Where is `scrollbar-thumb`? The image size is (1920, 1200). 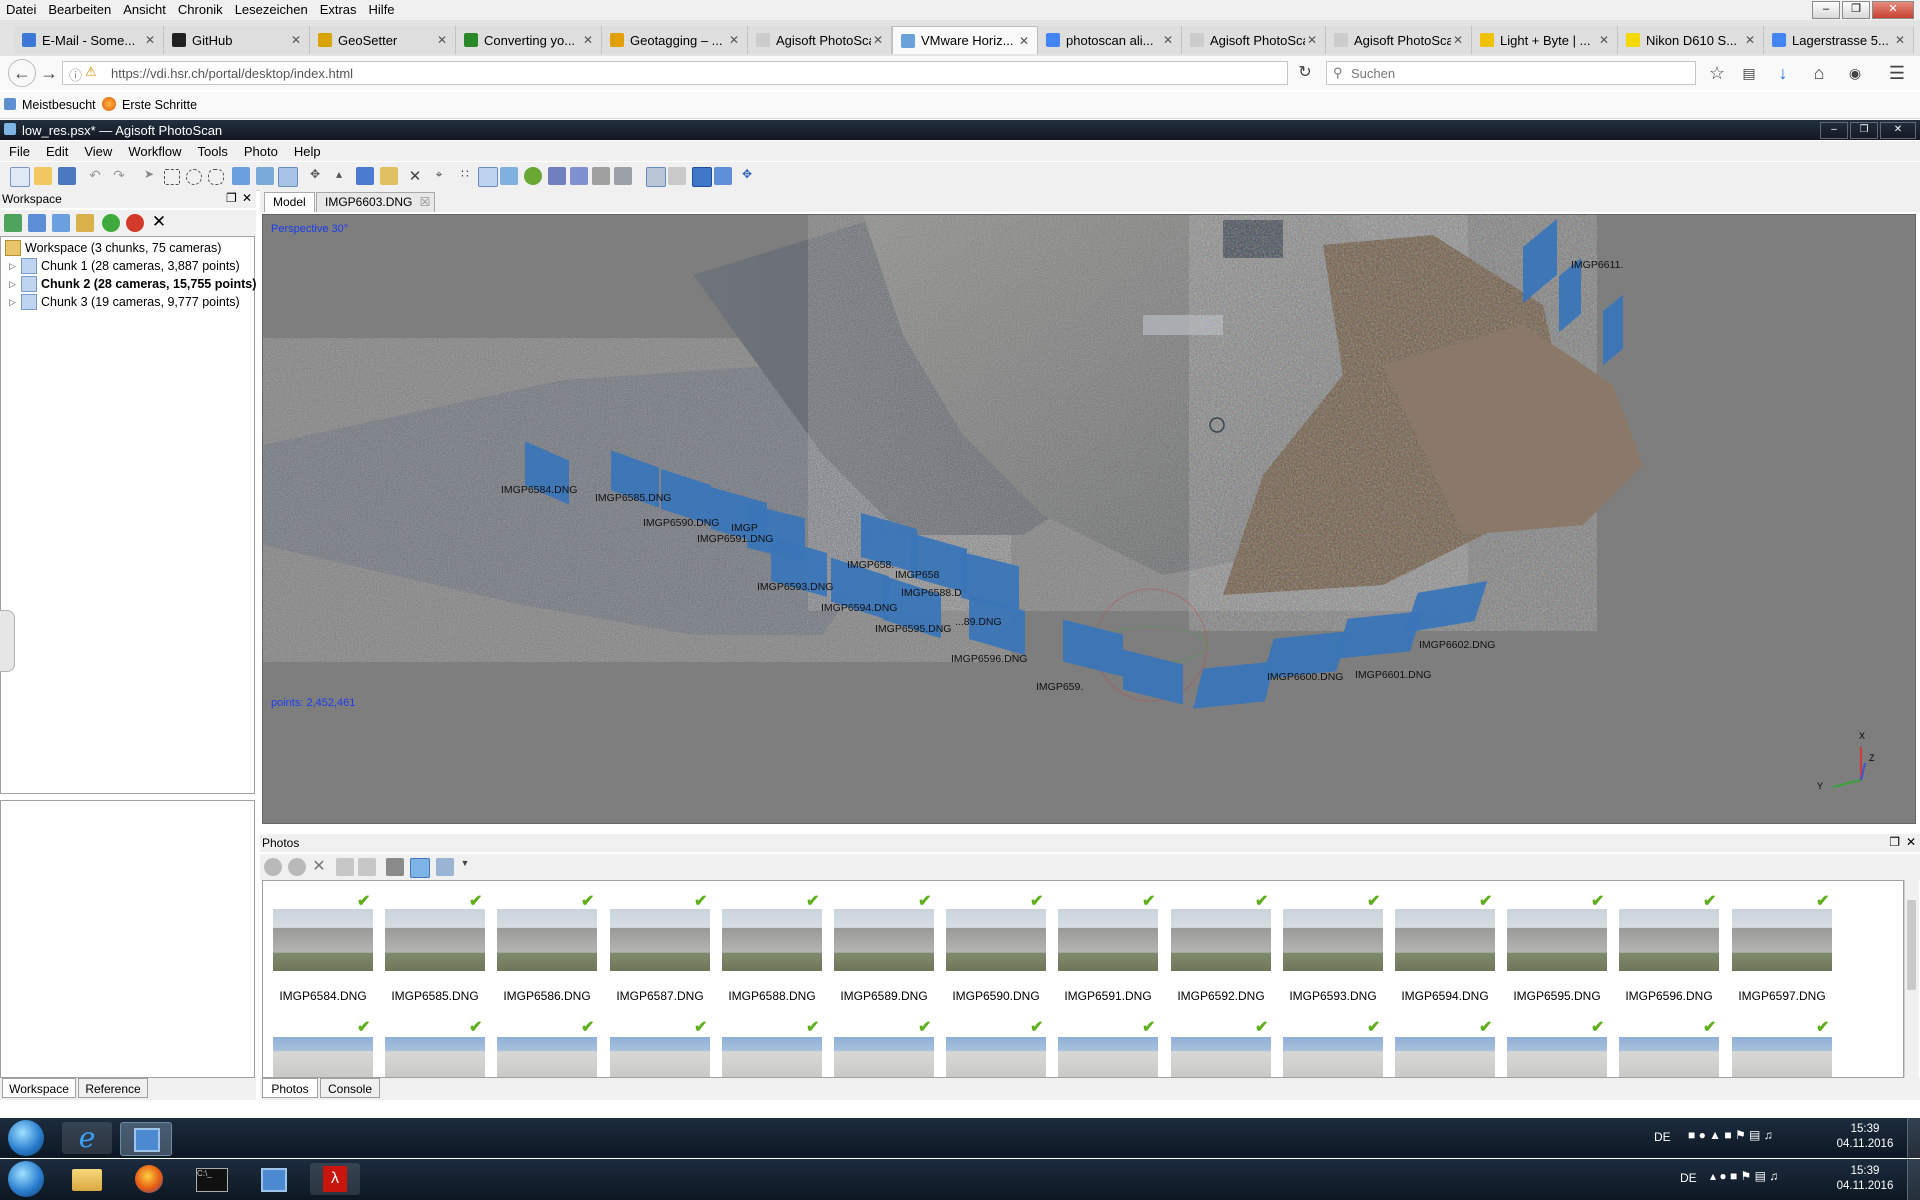 scrollbar-thumb is located at coordinates (1911, 945).